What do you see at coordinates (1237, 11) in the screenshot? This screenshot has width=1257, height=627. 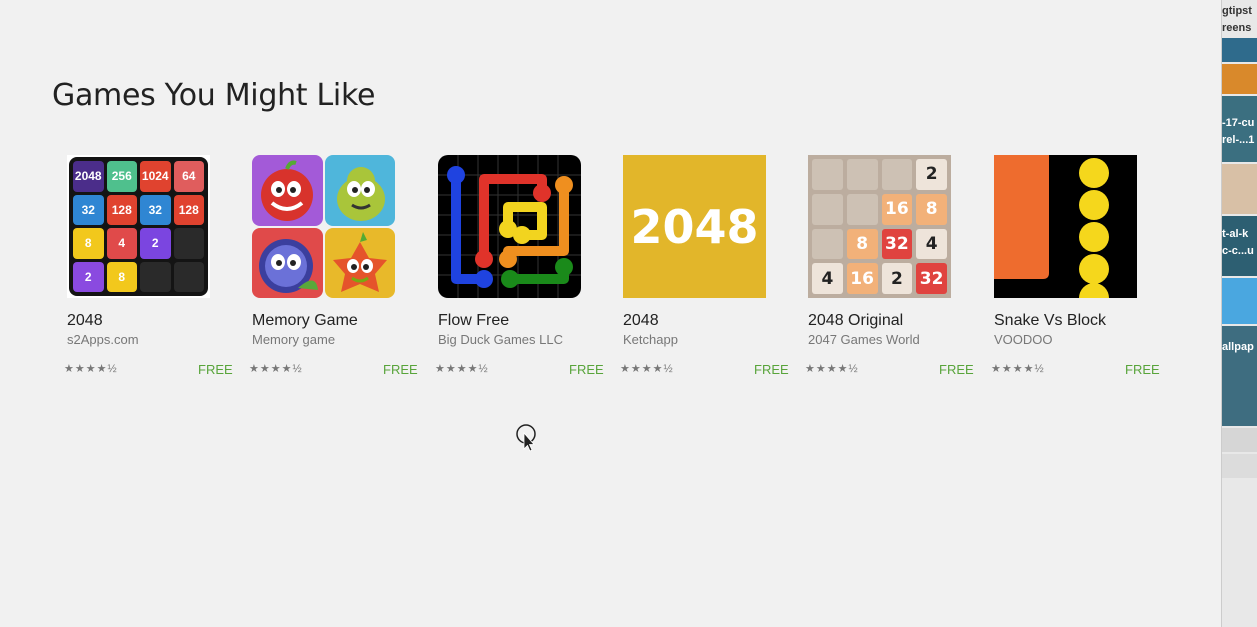 I see `sliver-text: gtipst` at bounding box center [1237, 11].